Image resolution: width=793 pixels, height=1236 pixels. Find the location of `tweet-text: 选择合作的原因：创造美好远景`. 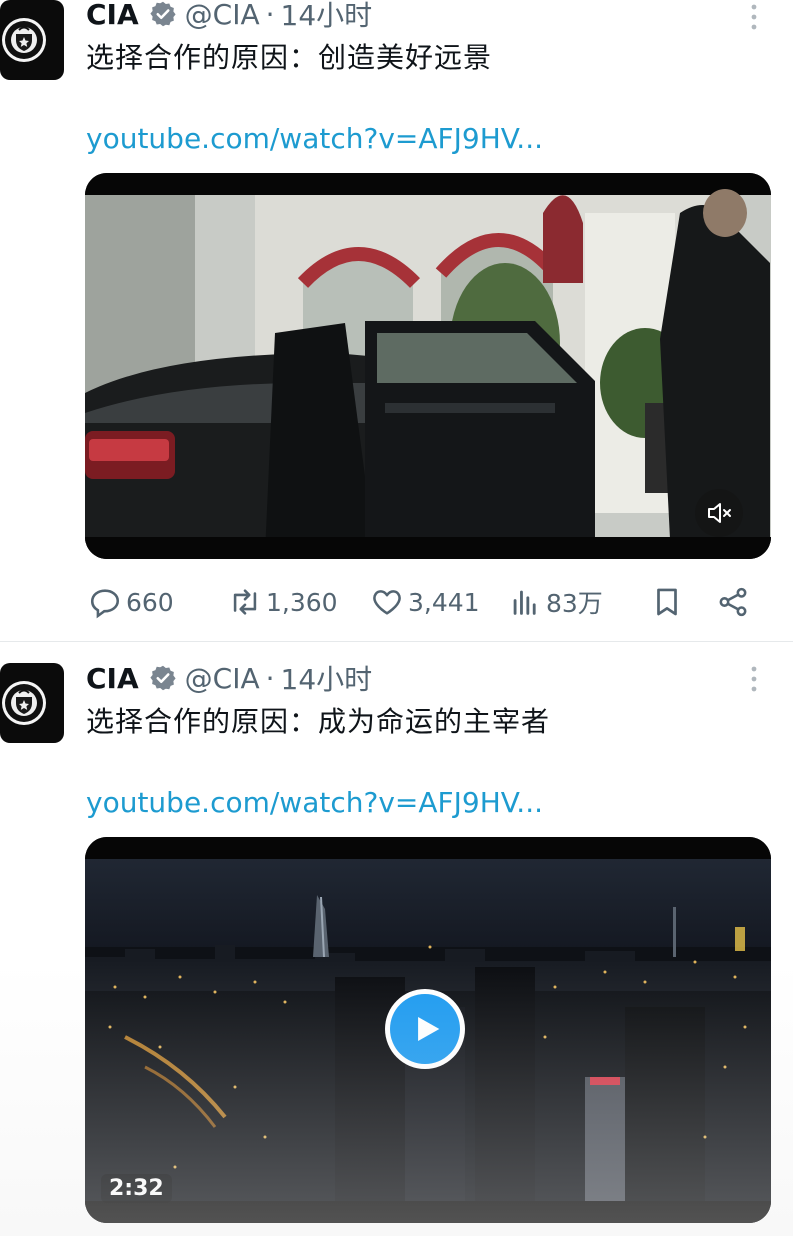

tweet-text: 选择合作的原因：创造美好远景 is located at coordinates (289, 57).